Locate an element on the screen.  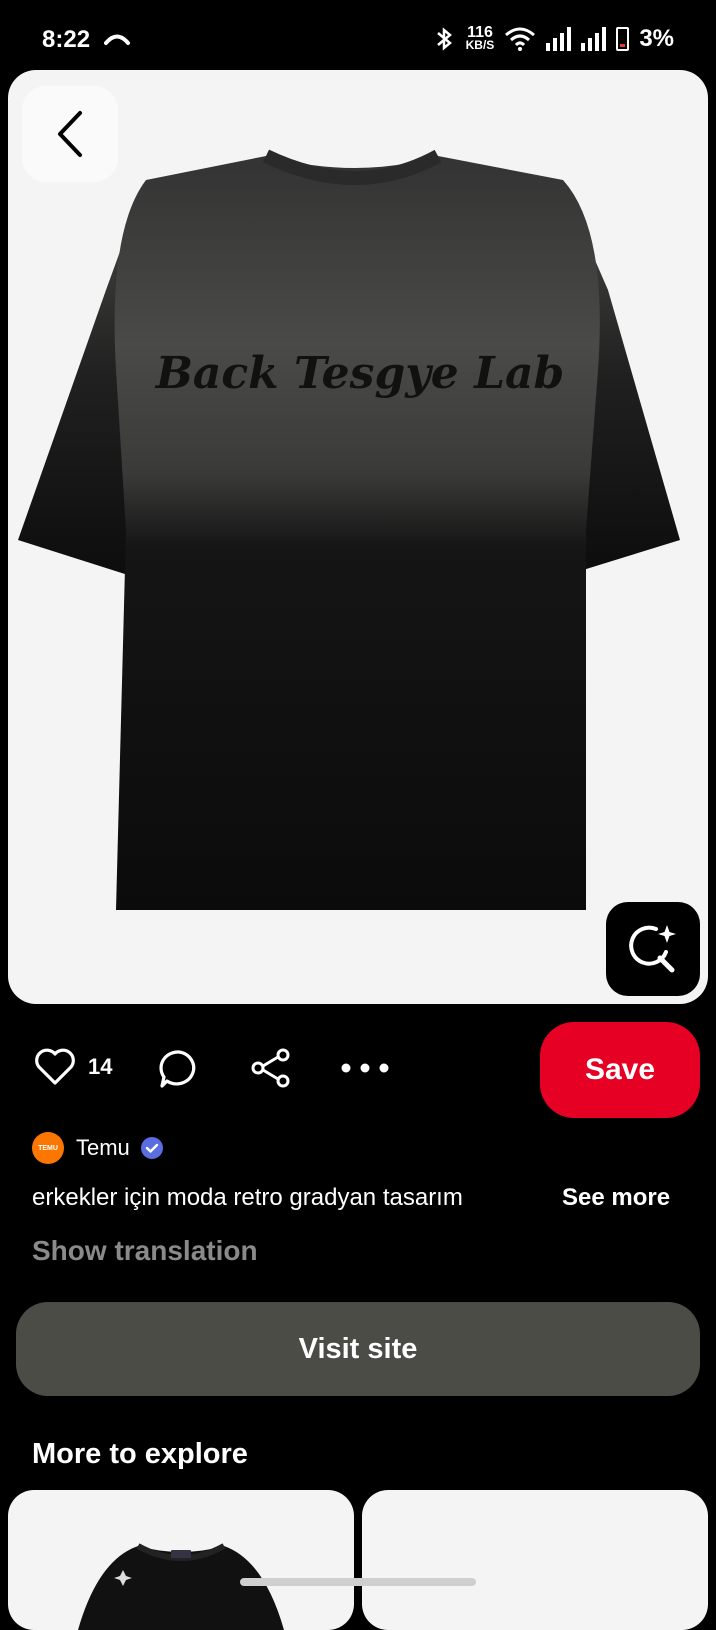
wifi-icon is located at coordinates (520, 39).